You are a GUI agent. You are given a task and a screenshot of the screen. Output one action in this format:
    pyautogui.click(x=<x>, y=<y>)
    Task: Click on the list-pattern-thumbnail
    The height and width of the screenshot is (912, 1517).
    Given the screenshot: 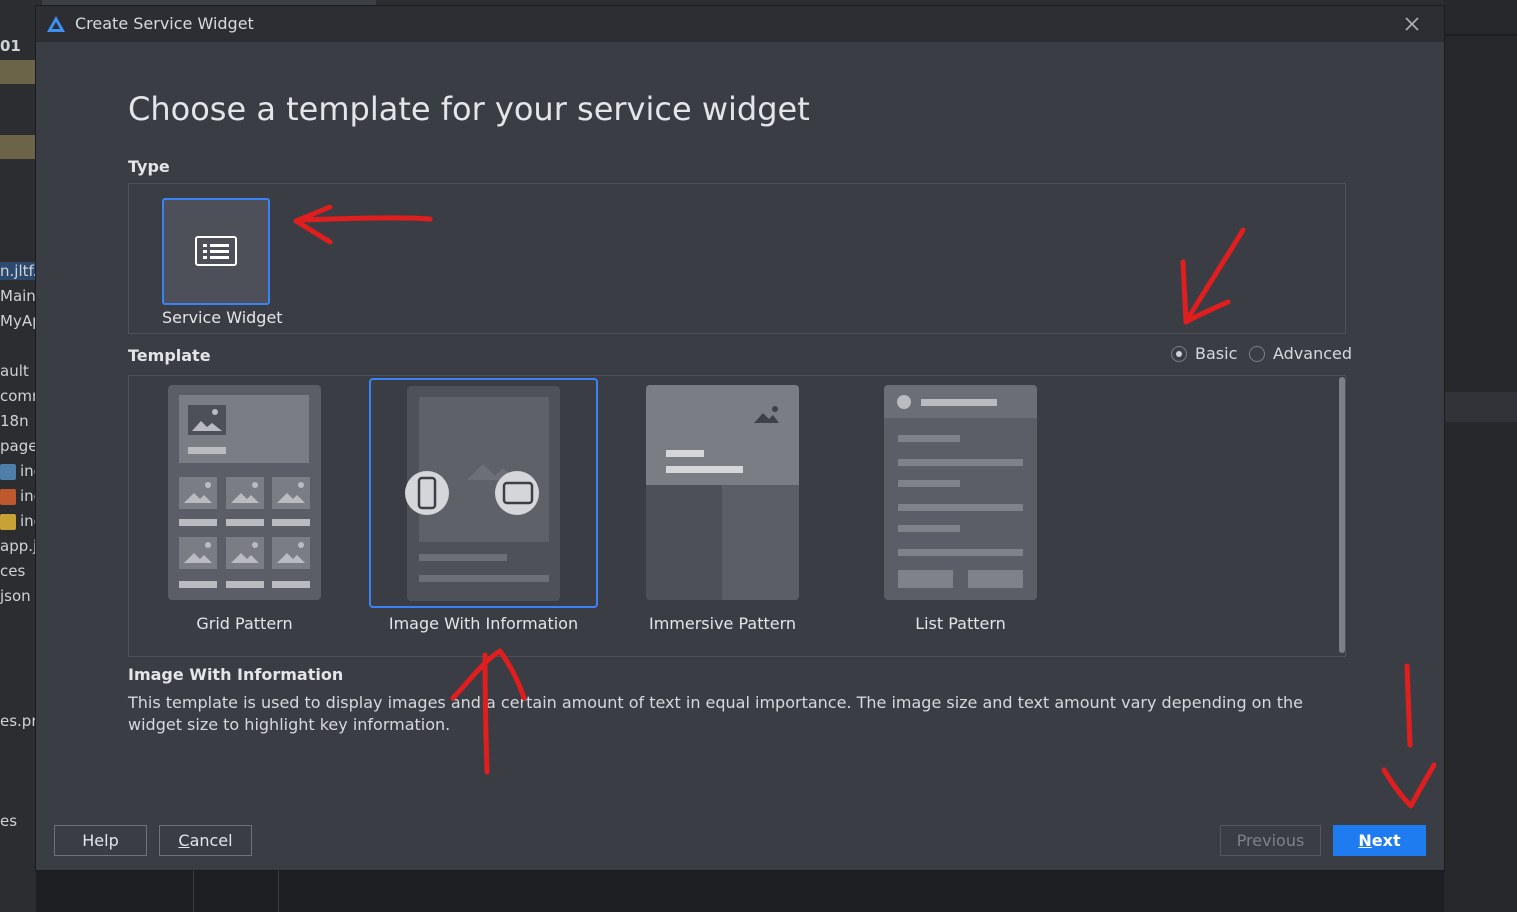 What is the action you would take?
    pyautogui.click(x=960, y=486)
    